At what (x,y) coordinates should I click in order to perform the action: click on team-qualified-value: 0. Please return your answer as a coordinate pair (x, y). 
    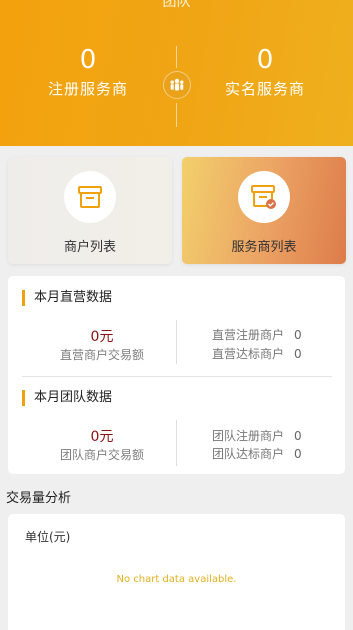
    Looking at the image, I should click on (298, 454).